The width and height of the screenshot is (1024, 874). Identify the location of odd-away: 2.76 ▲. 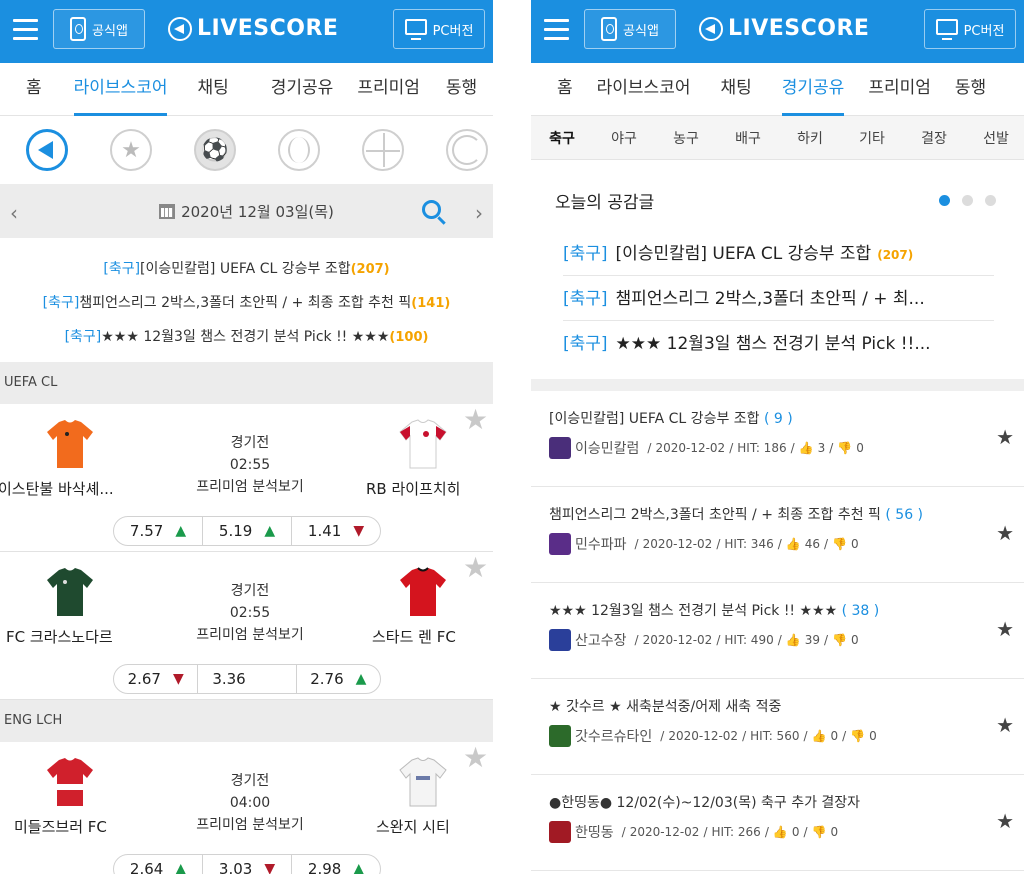
(338, 679).